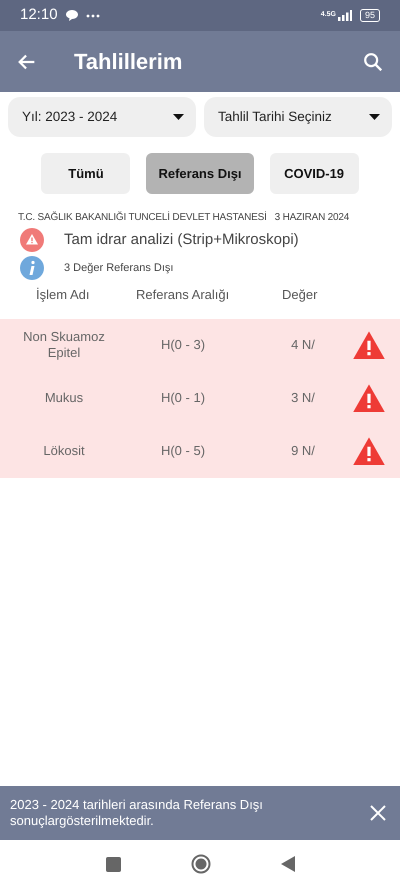  I want to click on battery-indicator: 95, so click(370, 15).